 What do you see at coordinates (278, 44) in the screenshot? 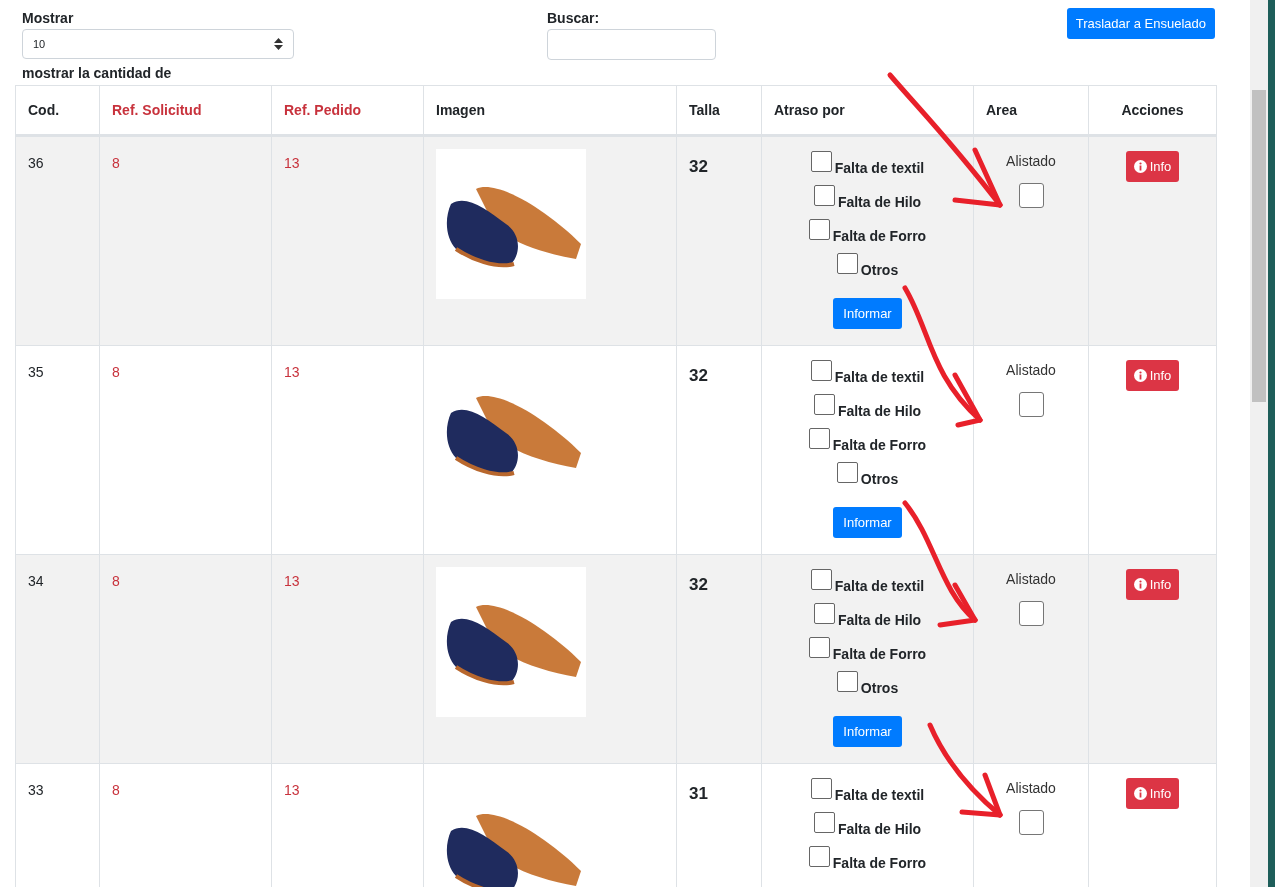
I see `sort-arrows-icon` at bounding box center [278, 44].